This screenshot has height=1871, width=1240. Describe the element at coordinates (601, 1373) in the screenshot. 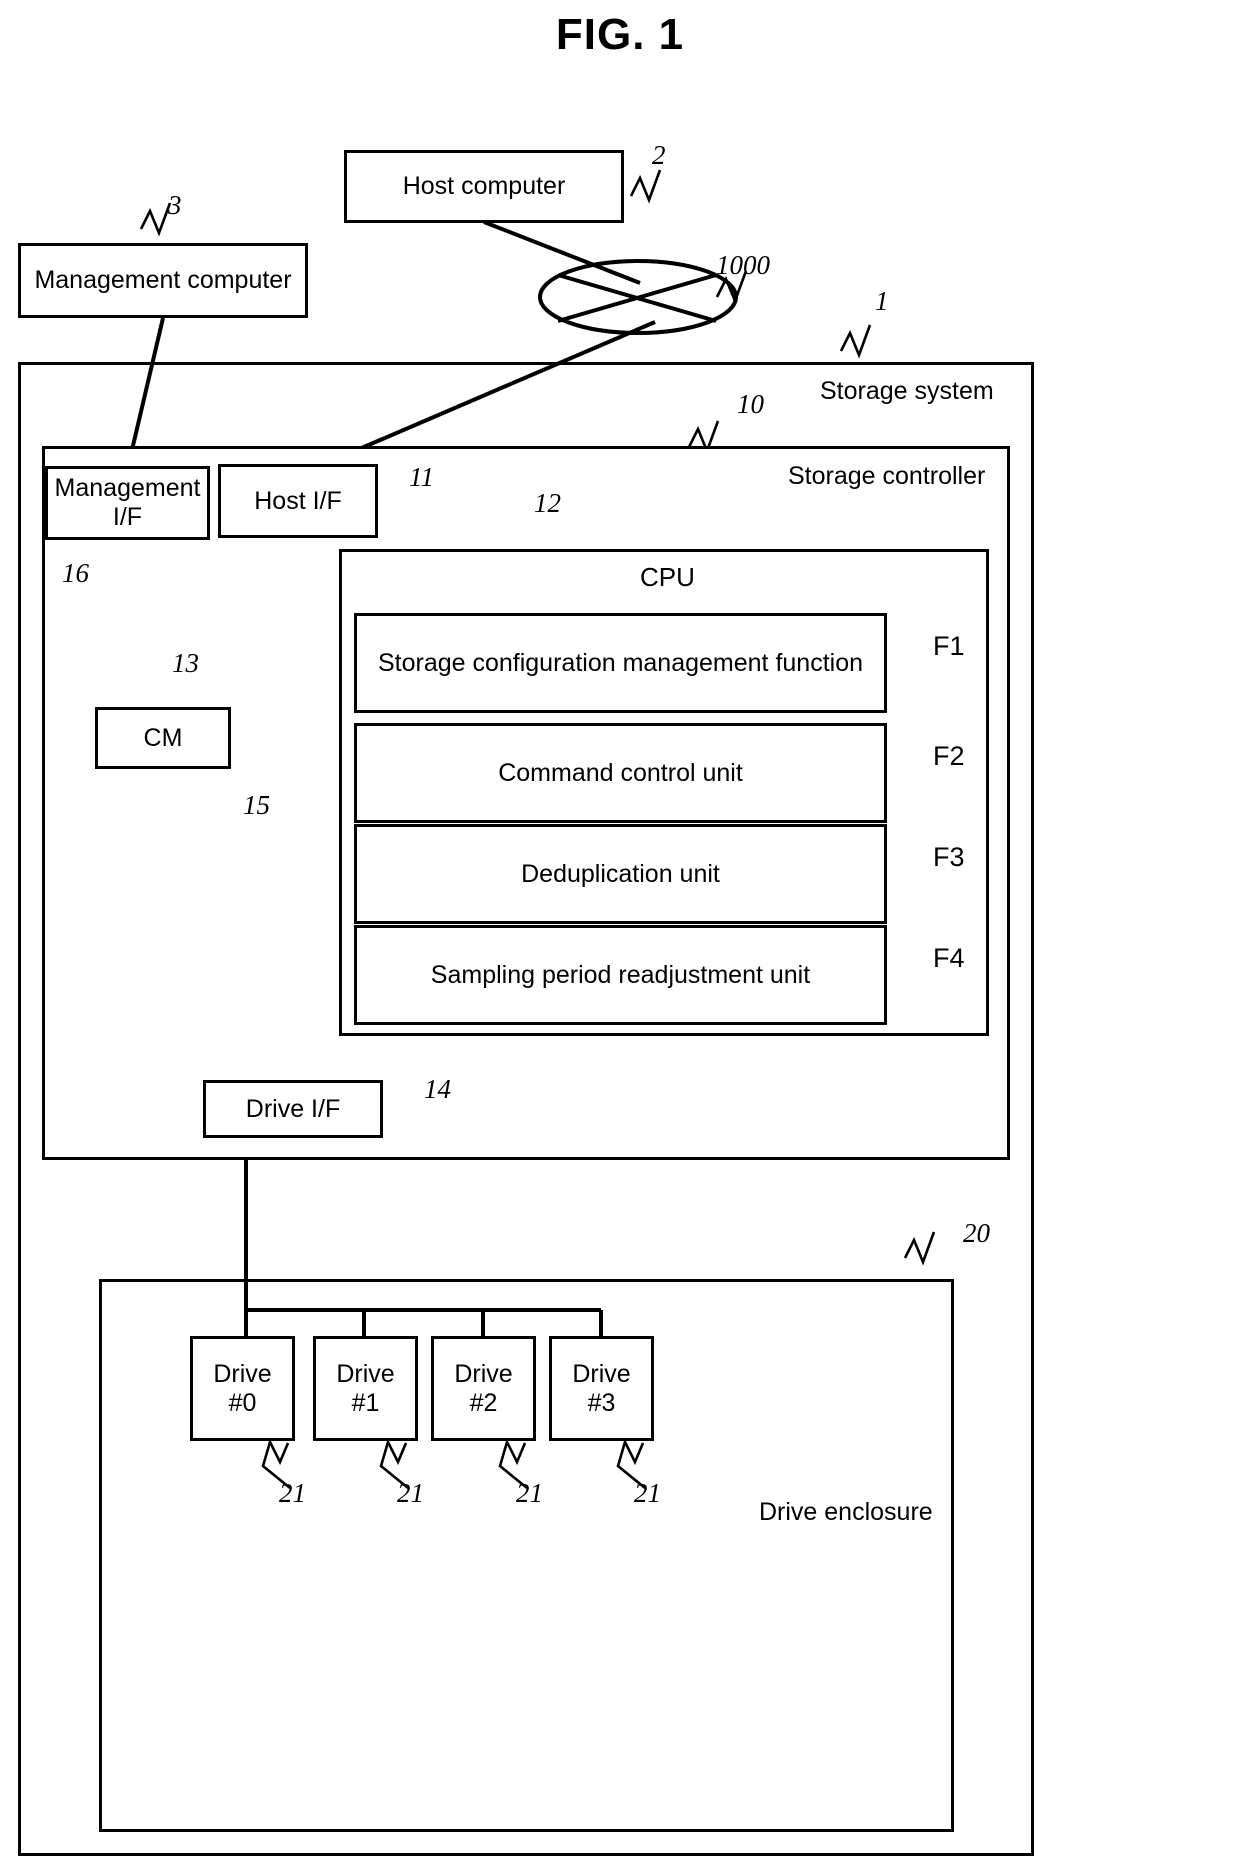

I see `drive-3-label-line1: Drive` at that location.